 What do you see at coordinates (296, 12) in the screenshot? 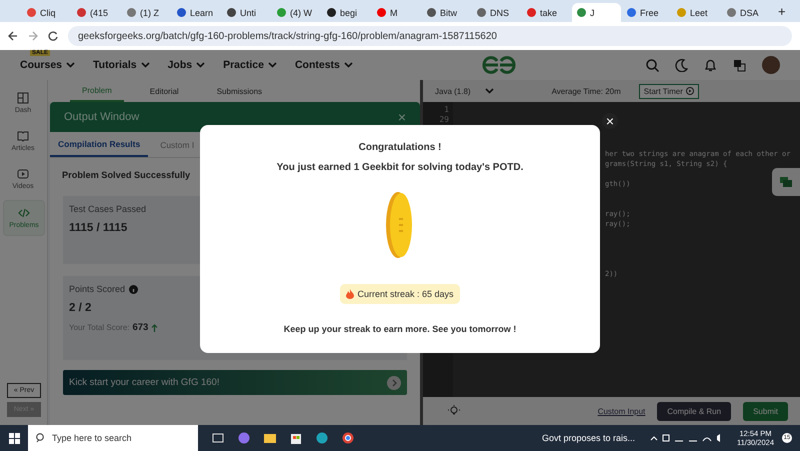
I see `browser-tab: (4) W` at bounding box center [296, 12].